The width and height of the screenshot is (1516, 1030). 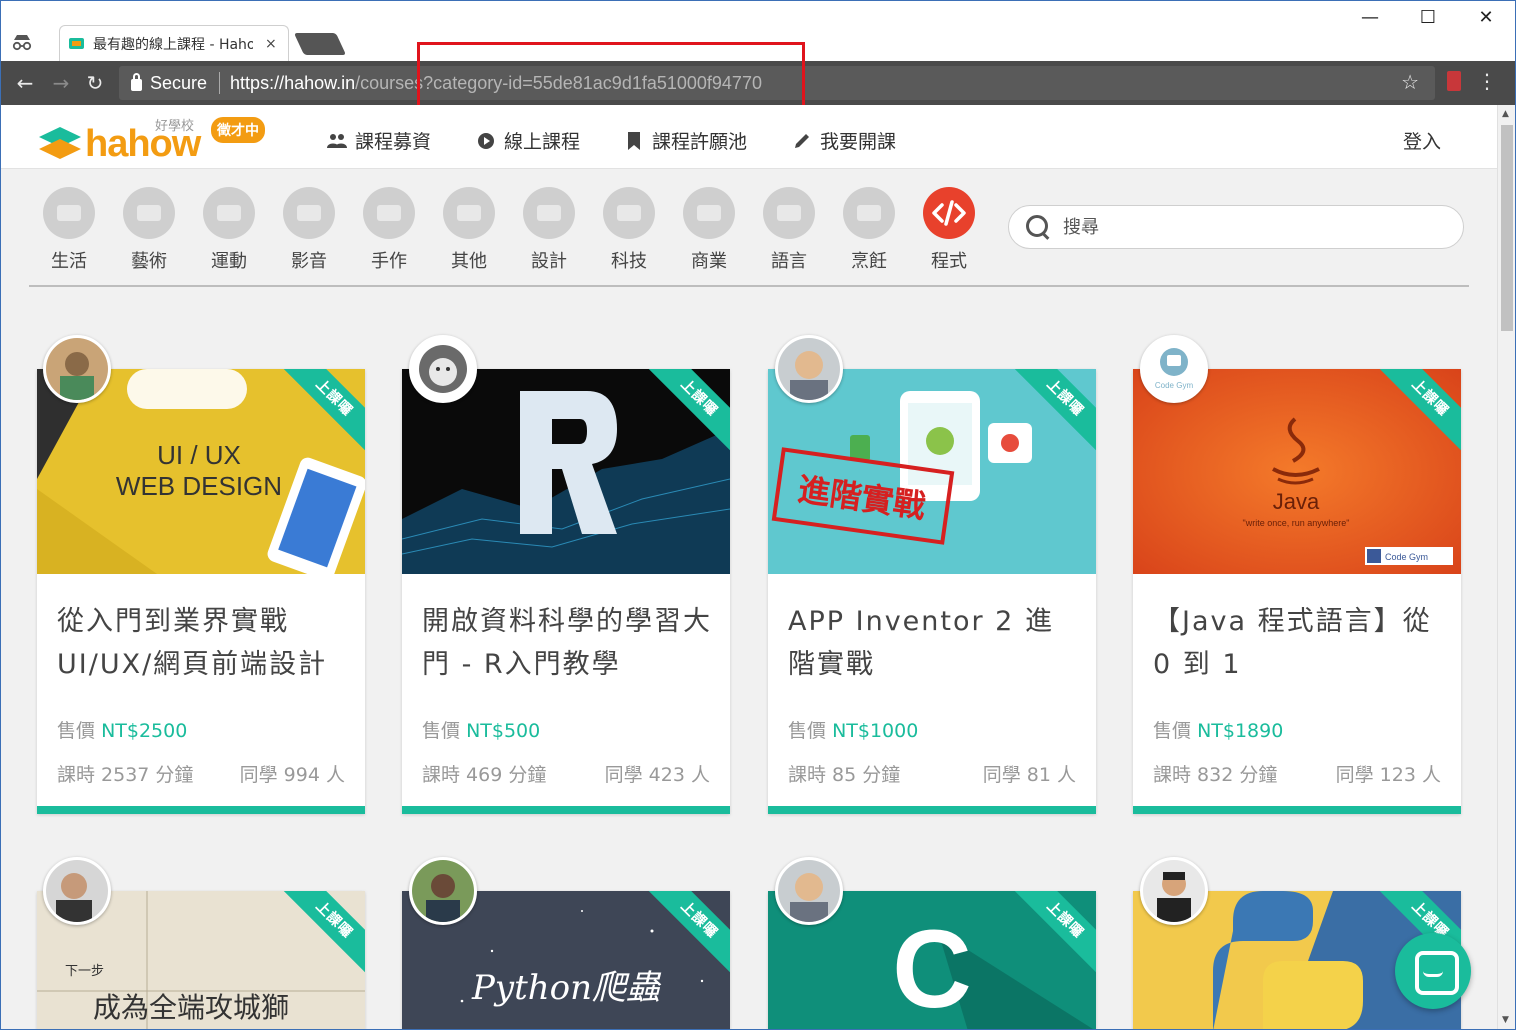 What do you see at coordinates (69, 213) in the screenshot?
I see `life-icon` at bounding box center [69, 213].